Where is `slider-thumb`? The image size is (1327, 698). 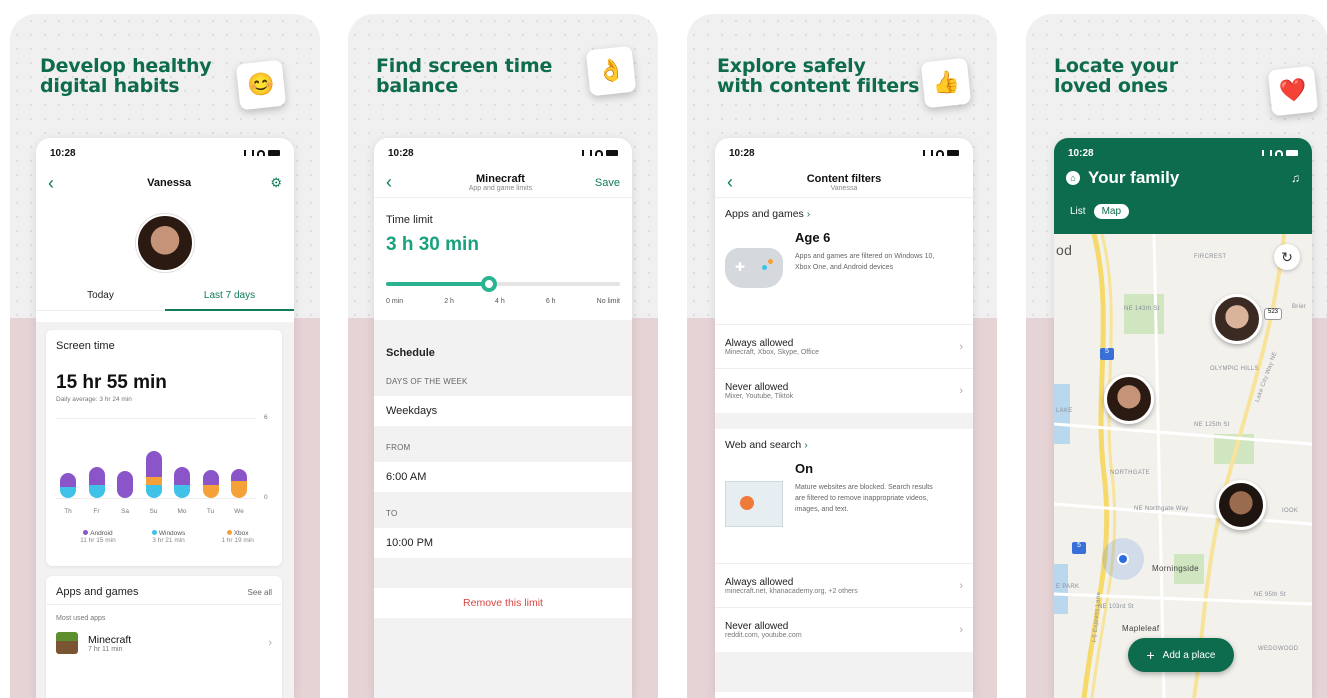 slider-thumb is located at coordinates (488, 284).